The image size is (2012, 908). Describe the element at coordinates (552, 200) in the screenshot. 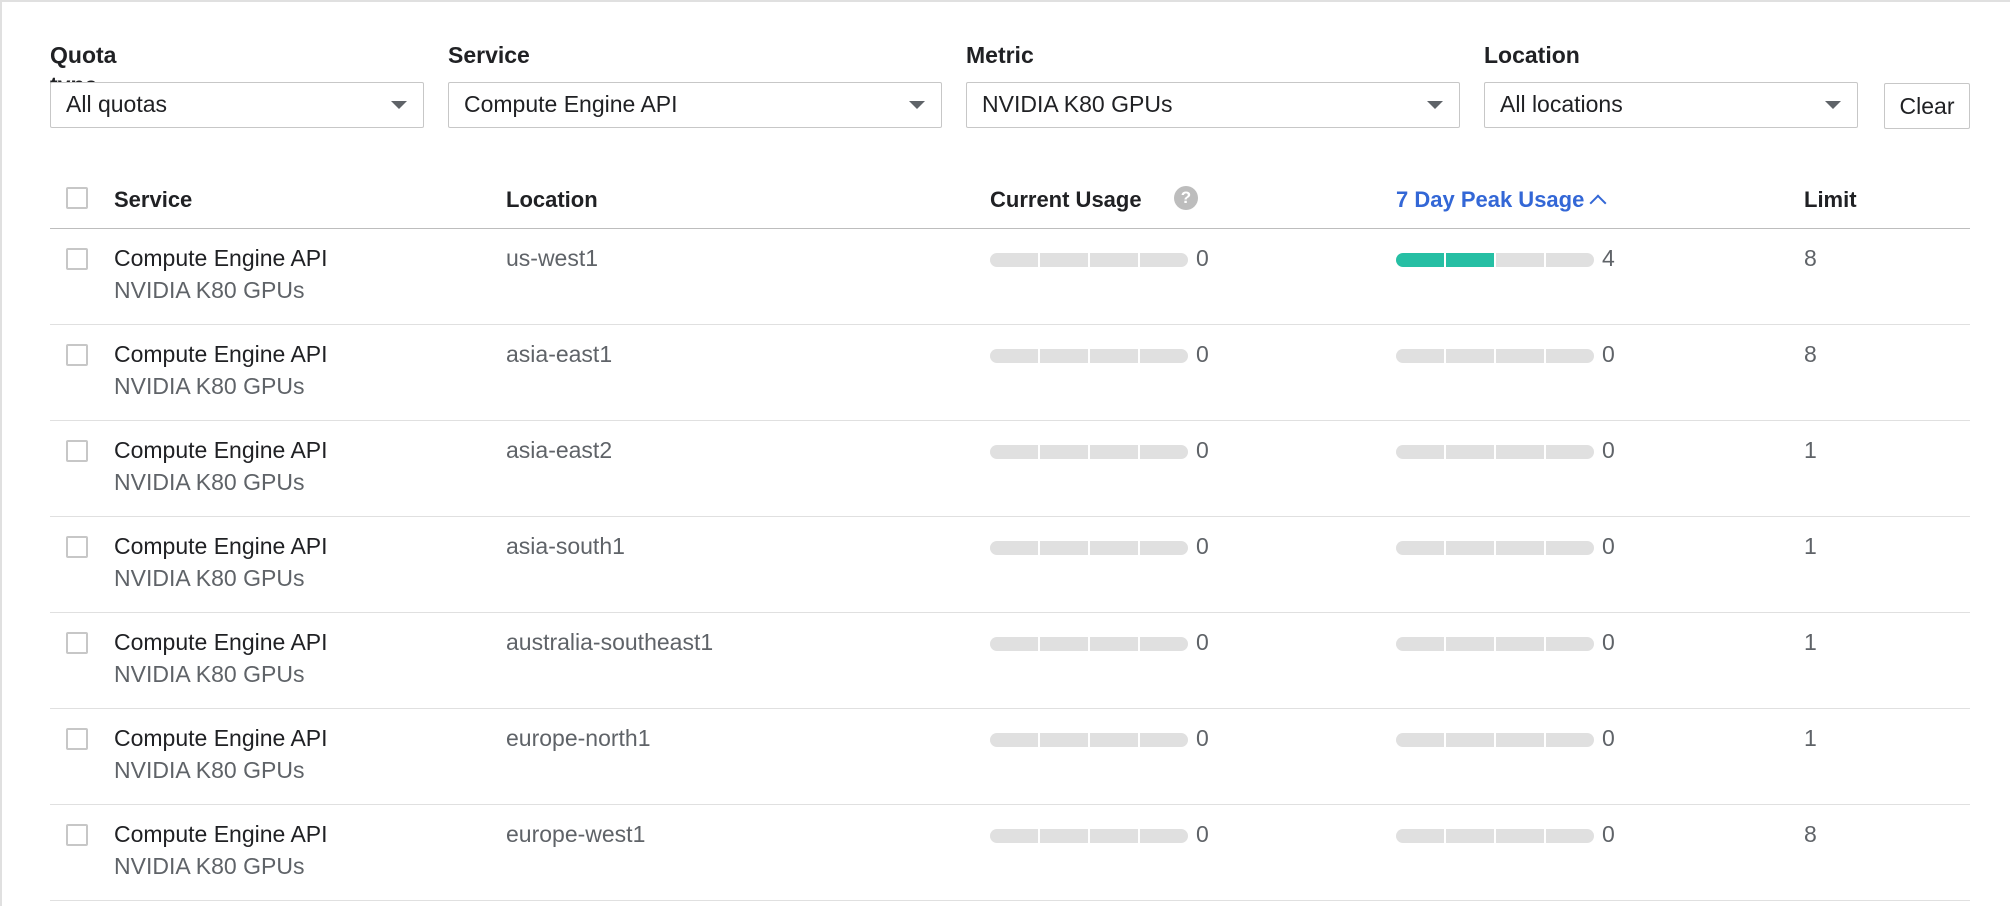

I see `column-header-location: Location` at that location.